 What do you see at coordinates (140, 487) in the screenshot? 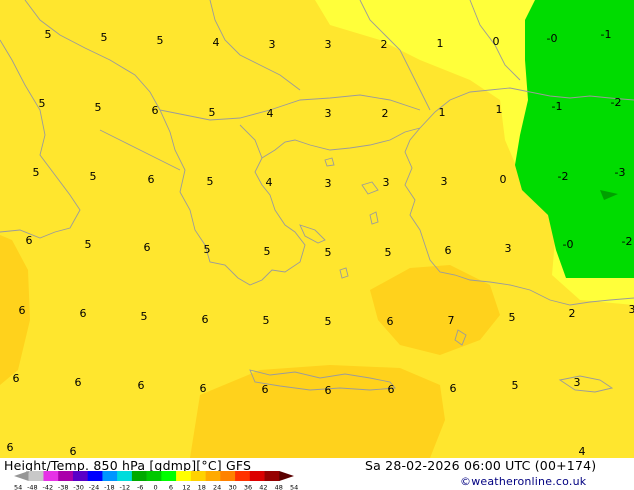
I see `scale-tick-label: -6` at bounding box center [140, 487].